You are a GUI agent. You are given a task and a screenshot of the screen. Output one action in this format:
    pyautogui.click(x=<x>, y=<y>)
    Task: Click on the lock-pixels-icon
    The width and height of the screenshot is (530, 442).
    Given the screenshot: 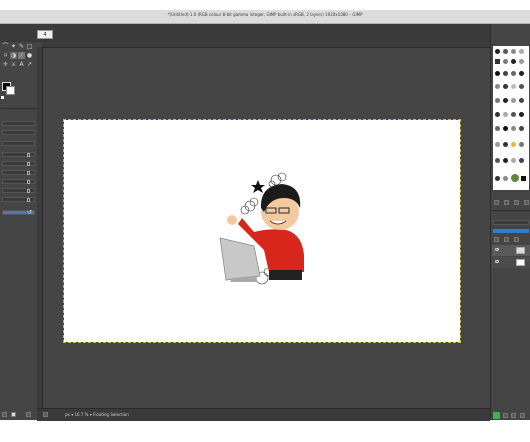 What is the action you would take?
    pyautogui.click(x=496, y=239)
    